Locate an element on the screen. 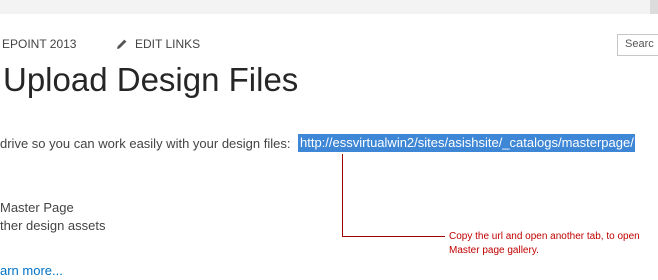 This screenshot has height=280, width=658. search-input: Searc is located at coordinates (637, 45).